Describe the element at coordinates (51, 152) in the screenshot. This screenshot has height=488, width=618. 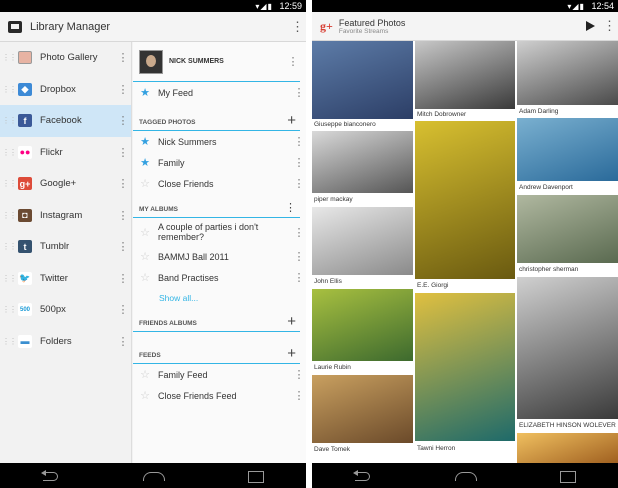
I see `drawer-item-label: Flickr` at that location.